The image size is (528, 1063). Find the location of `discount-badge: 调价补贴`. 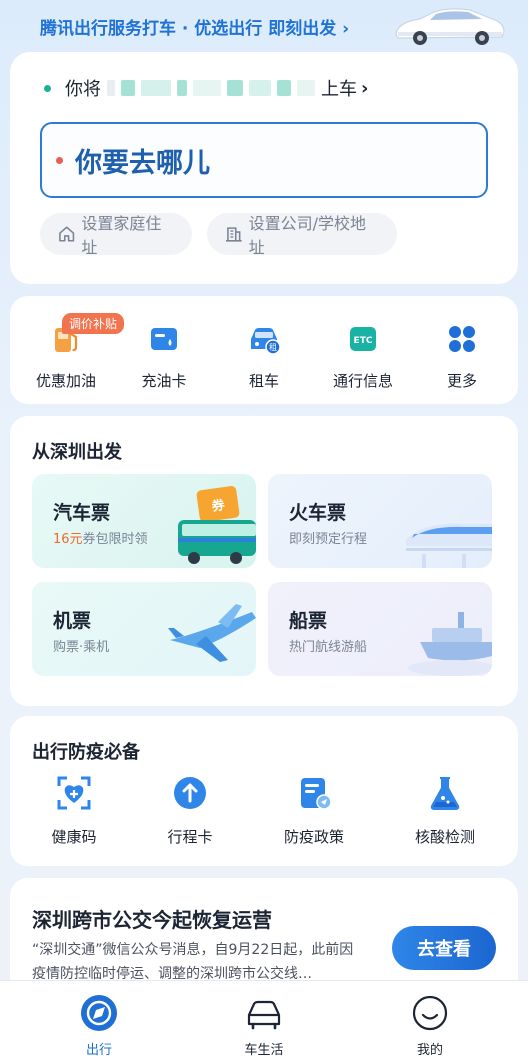

discount-badge: 调价补贴 is located at coordinates (93, 323).